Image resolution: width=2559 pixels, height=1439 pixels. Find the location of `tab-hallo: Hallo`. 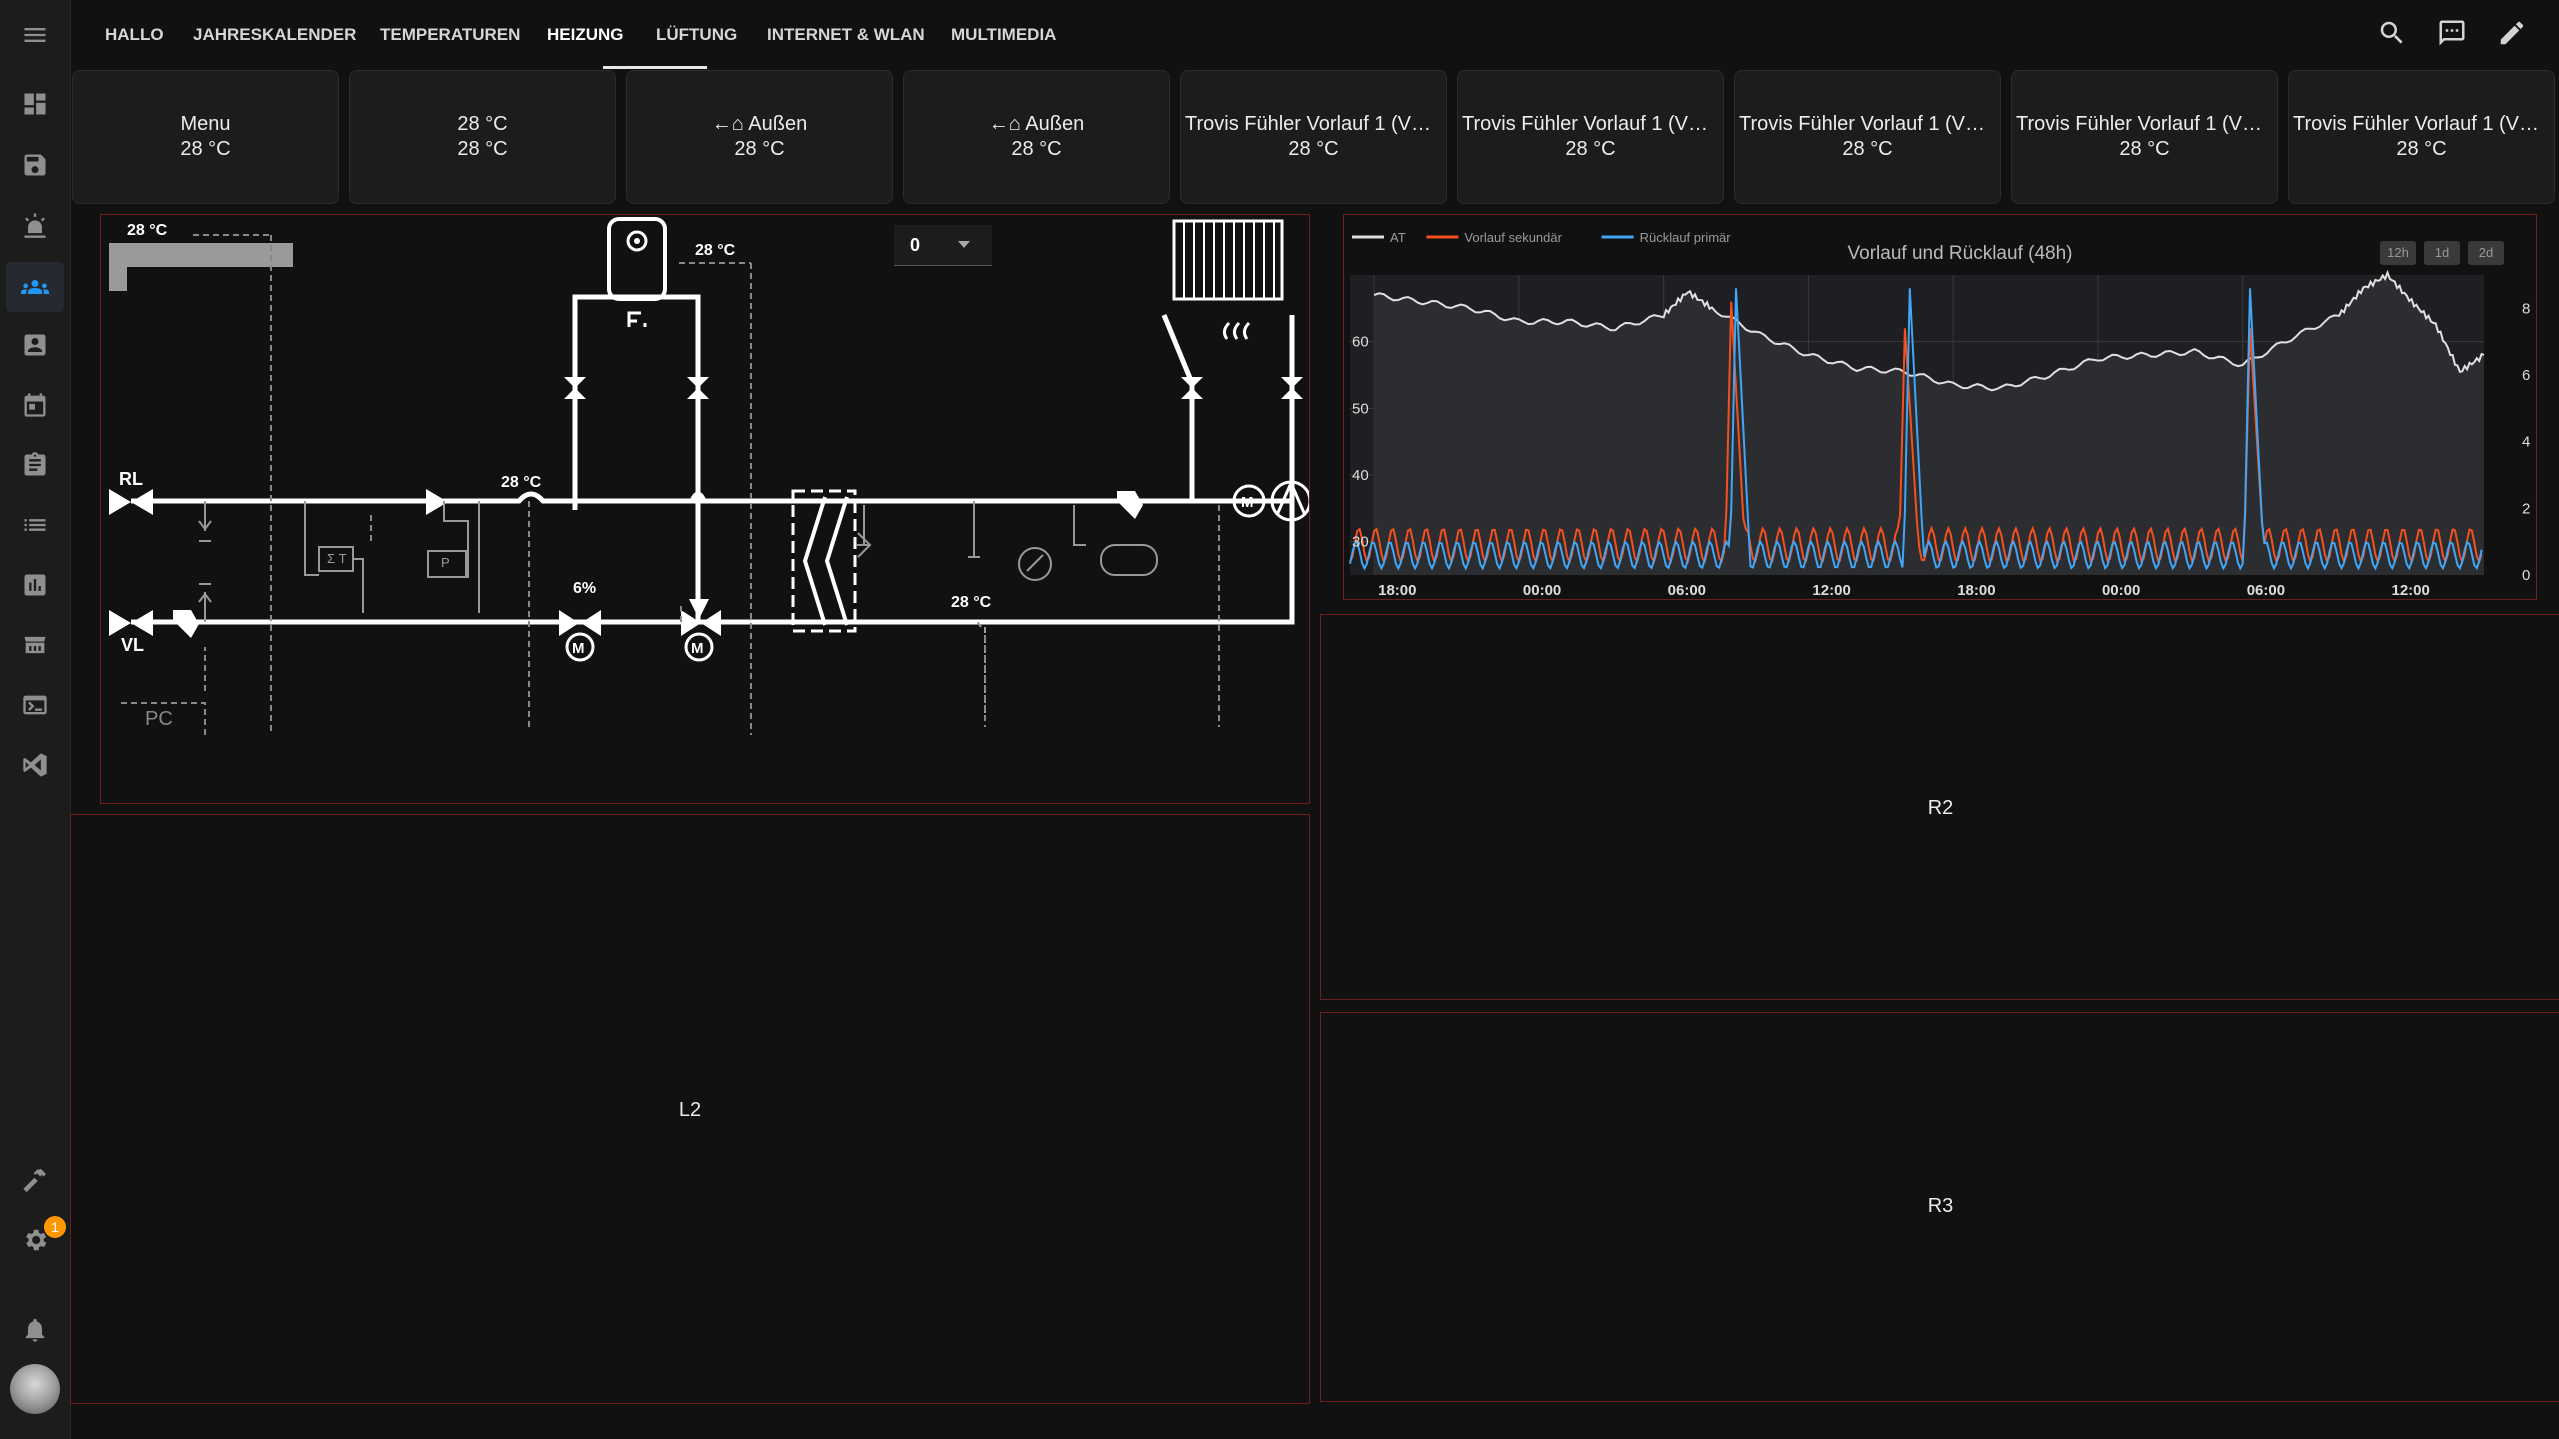

tab-hallo: Hallo is located at coordinates (134, 35).